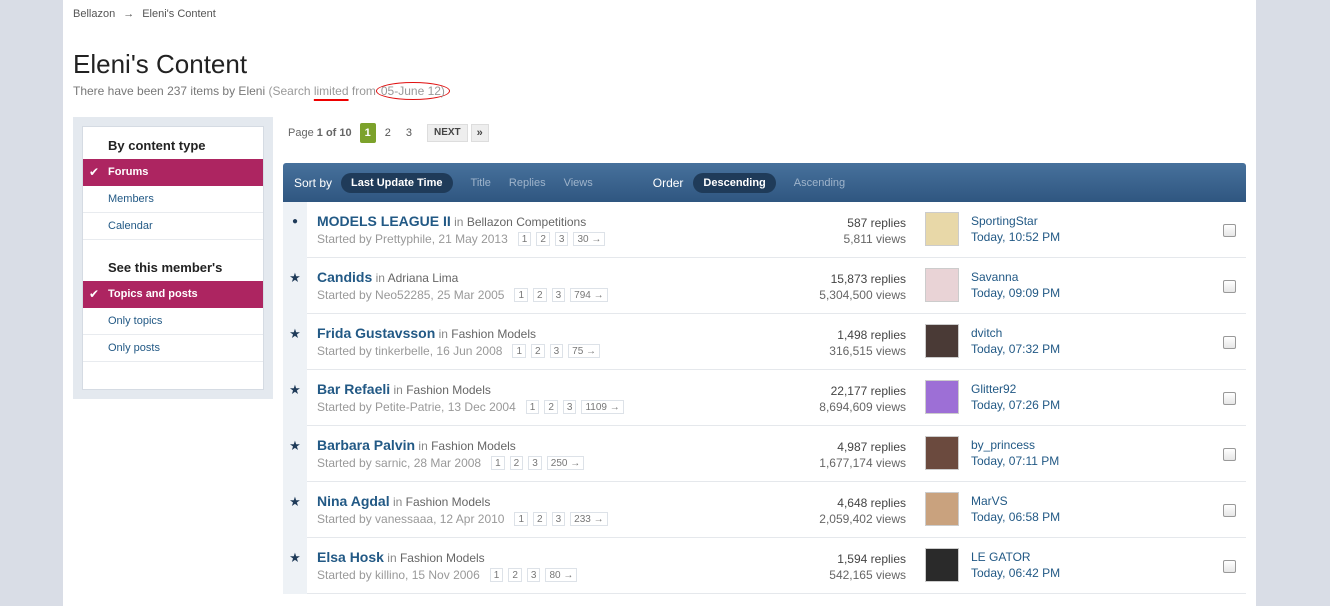 This screenshot has height=606, width=1330. What do you see at coordinates (1015, 389) in the screenshot?
I see `last-poster-link: Glitter92` at bounding box center [1015, 389].